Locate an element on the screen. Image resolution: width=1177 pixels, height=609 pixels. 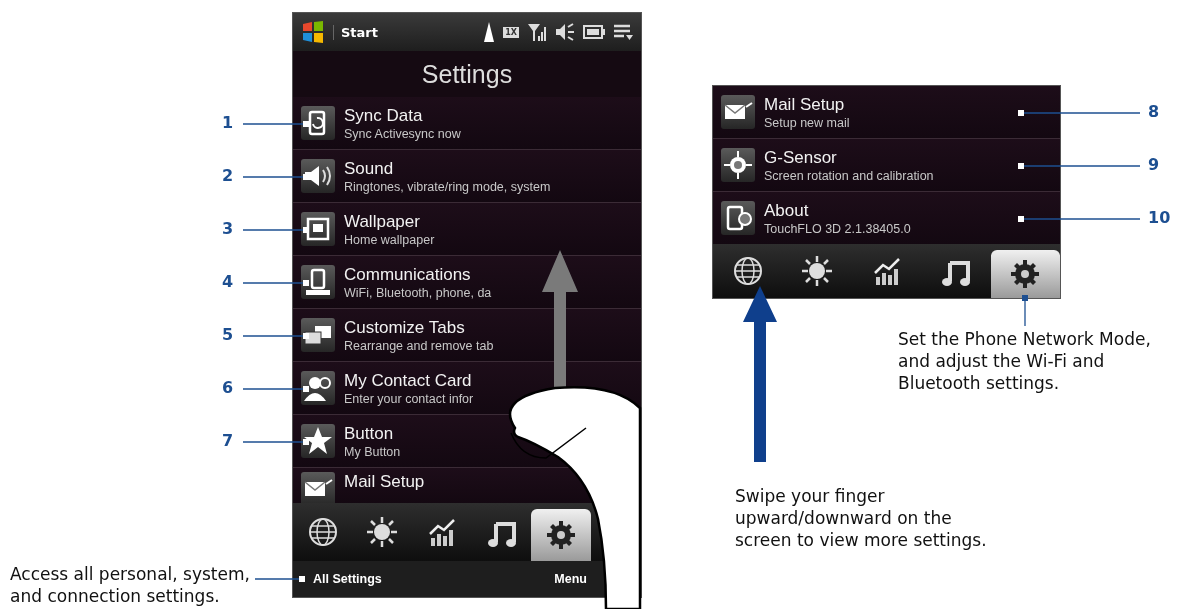
item-title: Sound is located at coordinates (447, 168).